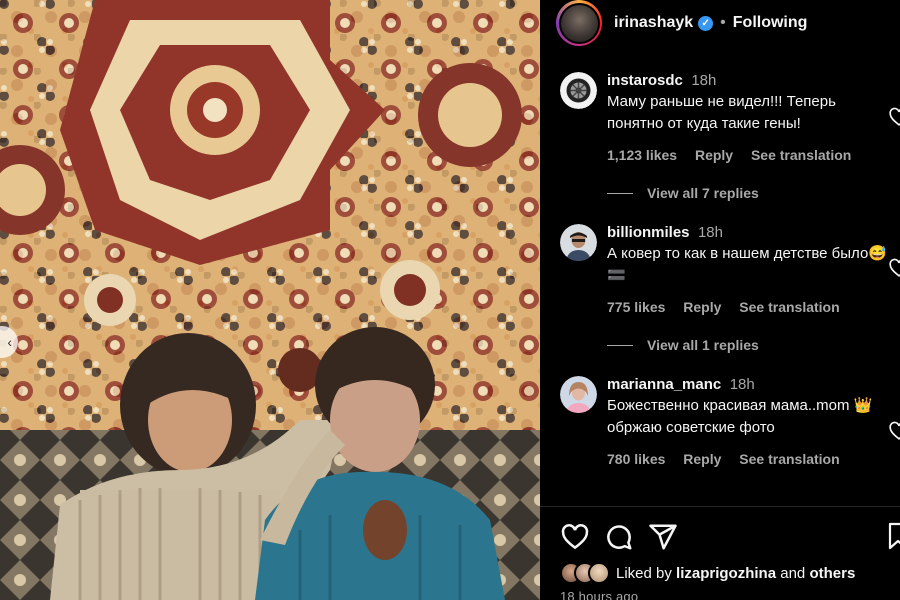 The image size is (900, 600). Describe the element at coordinates (683, 345) in the screenshot. I see `view-replies-button: View all 1 replies` at that location.